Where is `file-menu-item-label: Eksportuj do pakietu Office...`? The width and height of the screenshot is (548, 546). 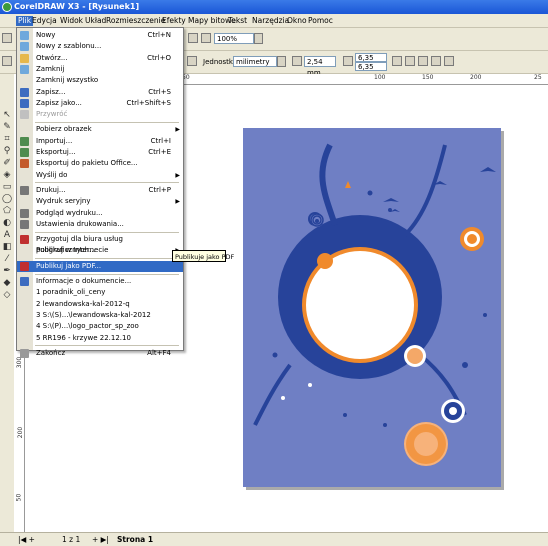 file-menu-item-label: Eksportuj do pakietu Office... is located at coordinates (87, 163).